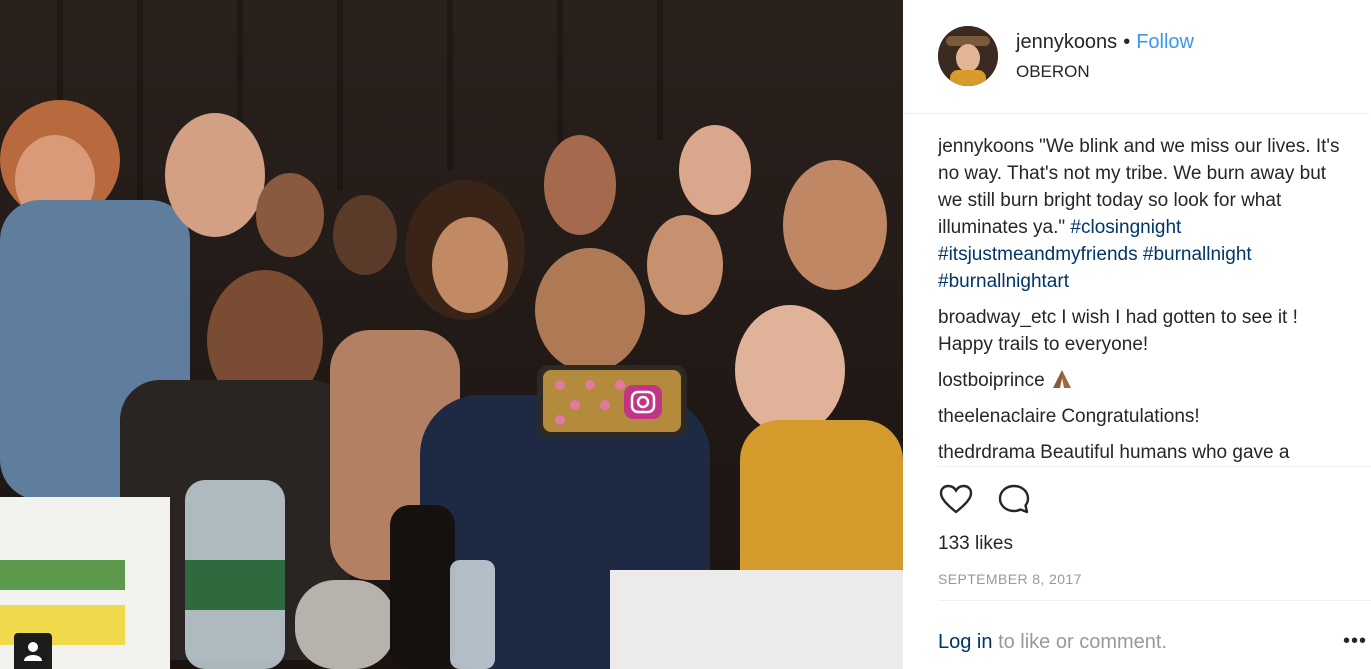 This screenshot has width=1371, height=669. I want to click on comment-item: theelenaclaire Congratulations!, so click(1140, 416).